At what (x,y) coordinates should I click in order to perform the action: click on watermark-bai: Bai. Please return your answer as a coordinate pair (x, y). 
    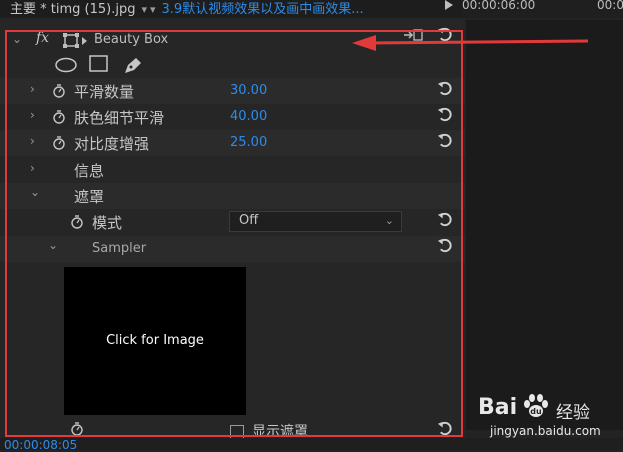
    Looking at the image, I should click on (498, 407).